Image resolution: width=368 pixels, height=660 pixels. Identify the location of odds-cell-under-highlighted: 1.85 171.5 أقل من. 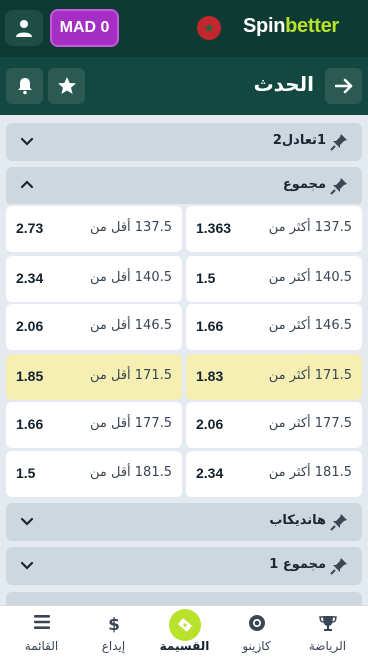
(94, 377).